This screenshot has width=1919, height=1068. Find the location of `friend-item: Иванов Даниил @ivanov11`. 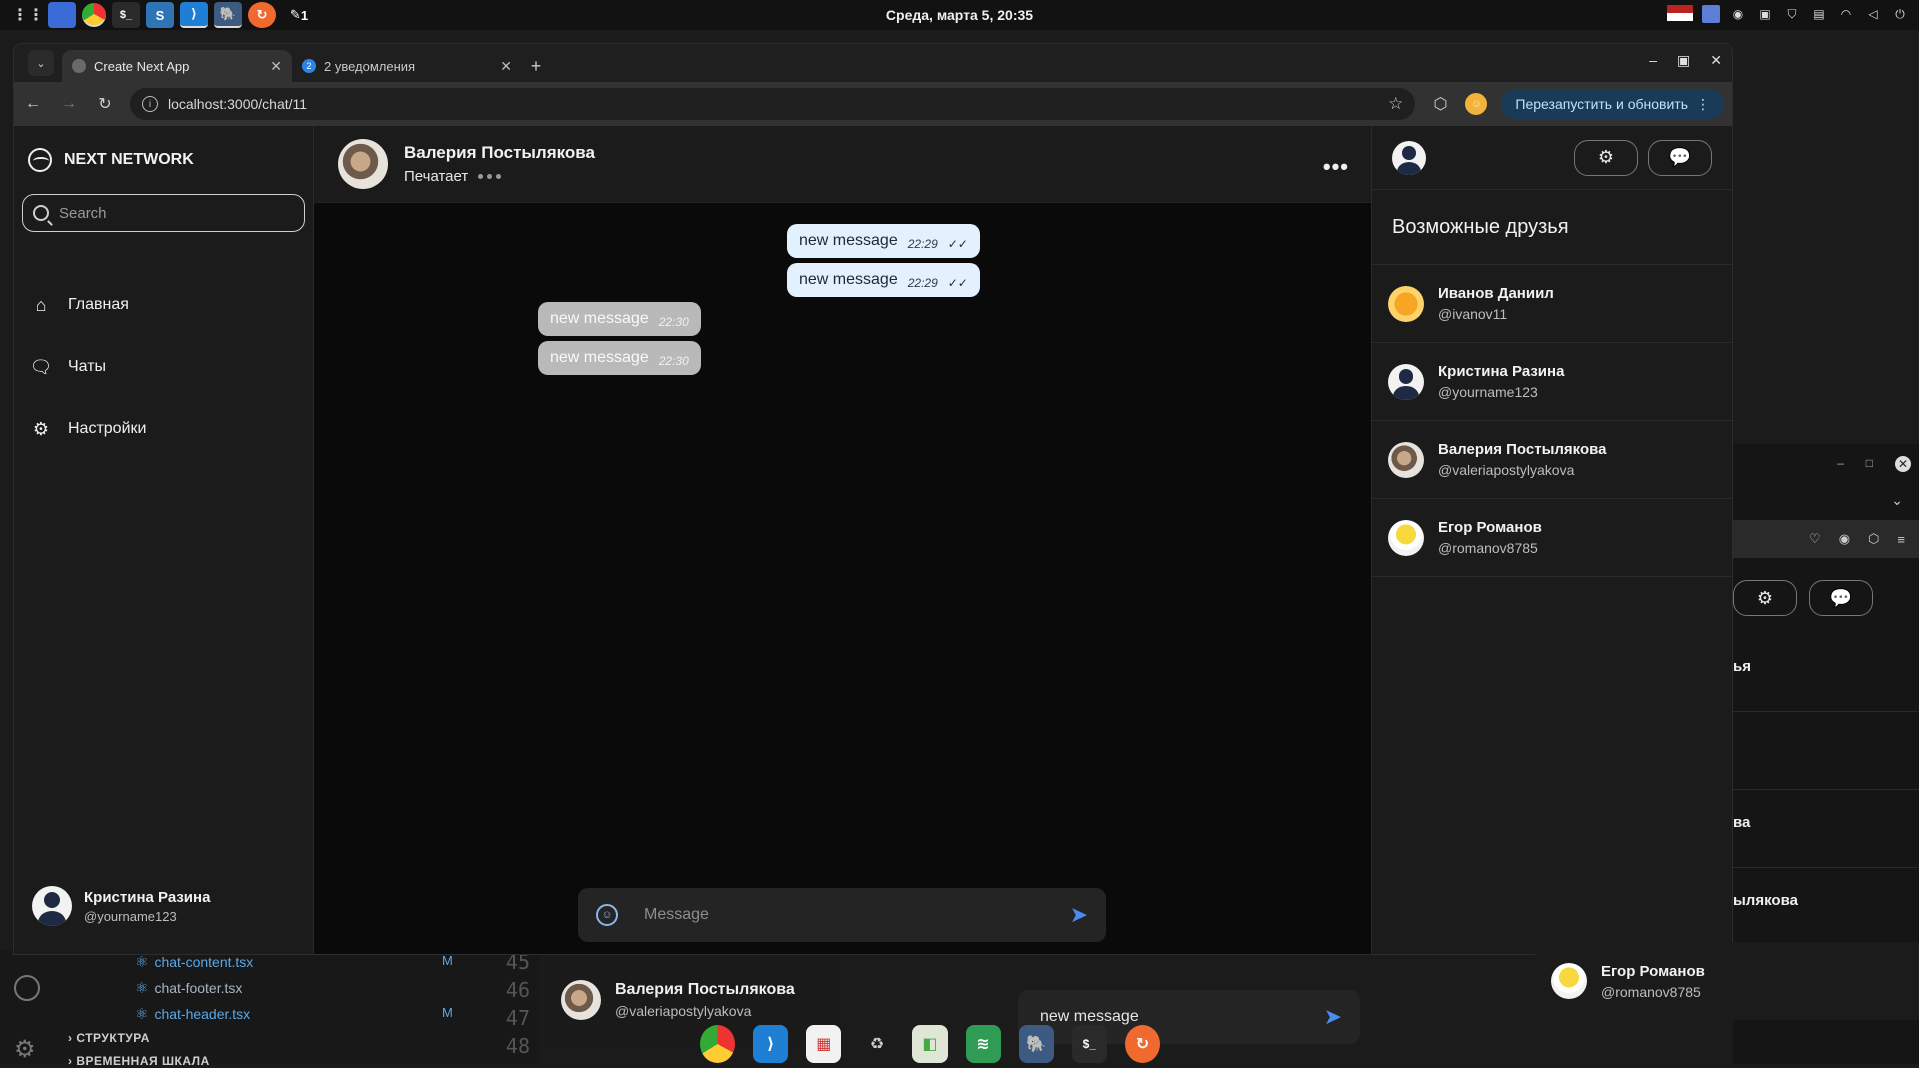

friend-item: Иванов Даниил @ivanov11 is located at coordinates (1552, 304).